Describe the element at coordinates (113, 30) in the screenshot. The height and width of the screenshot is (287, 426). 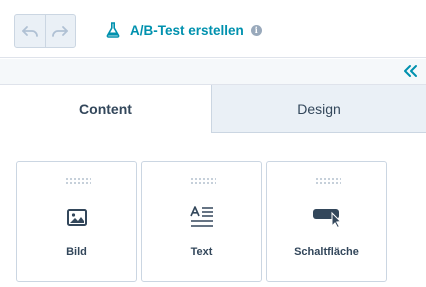
I see `flask-icon` at that location.